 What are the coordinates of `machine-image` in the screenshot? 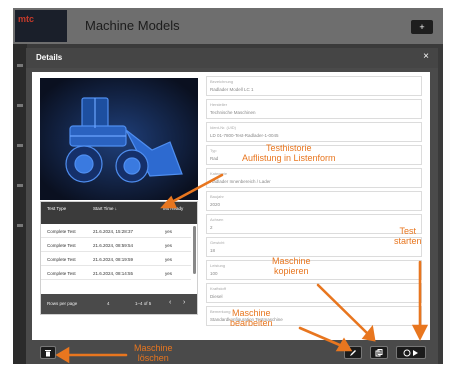 It's located at (119, 139).